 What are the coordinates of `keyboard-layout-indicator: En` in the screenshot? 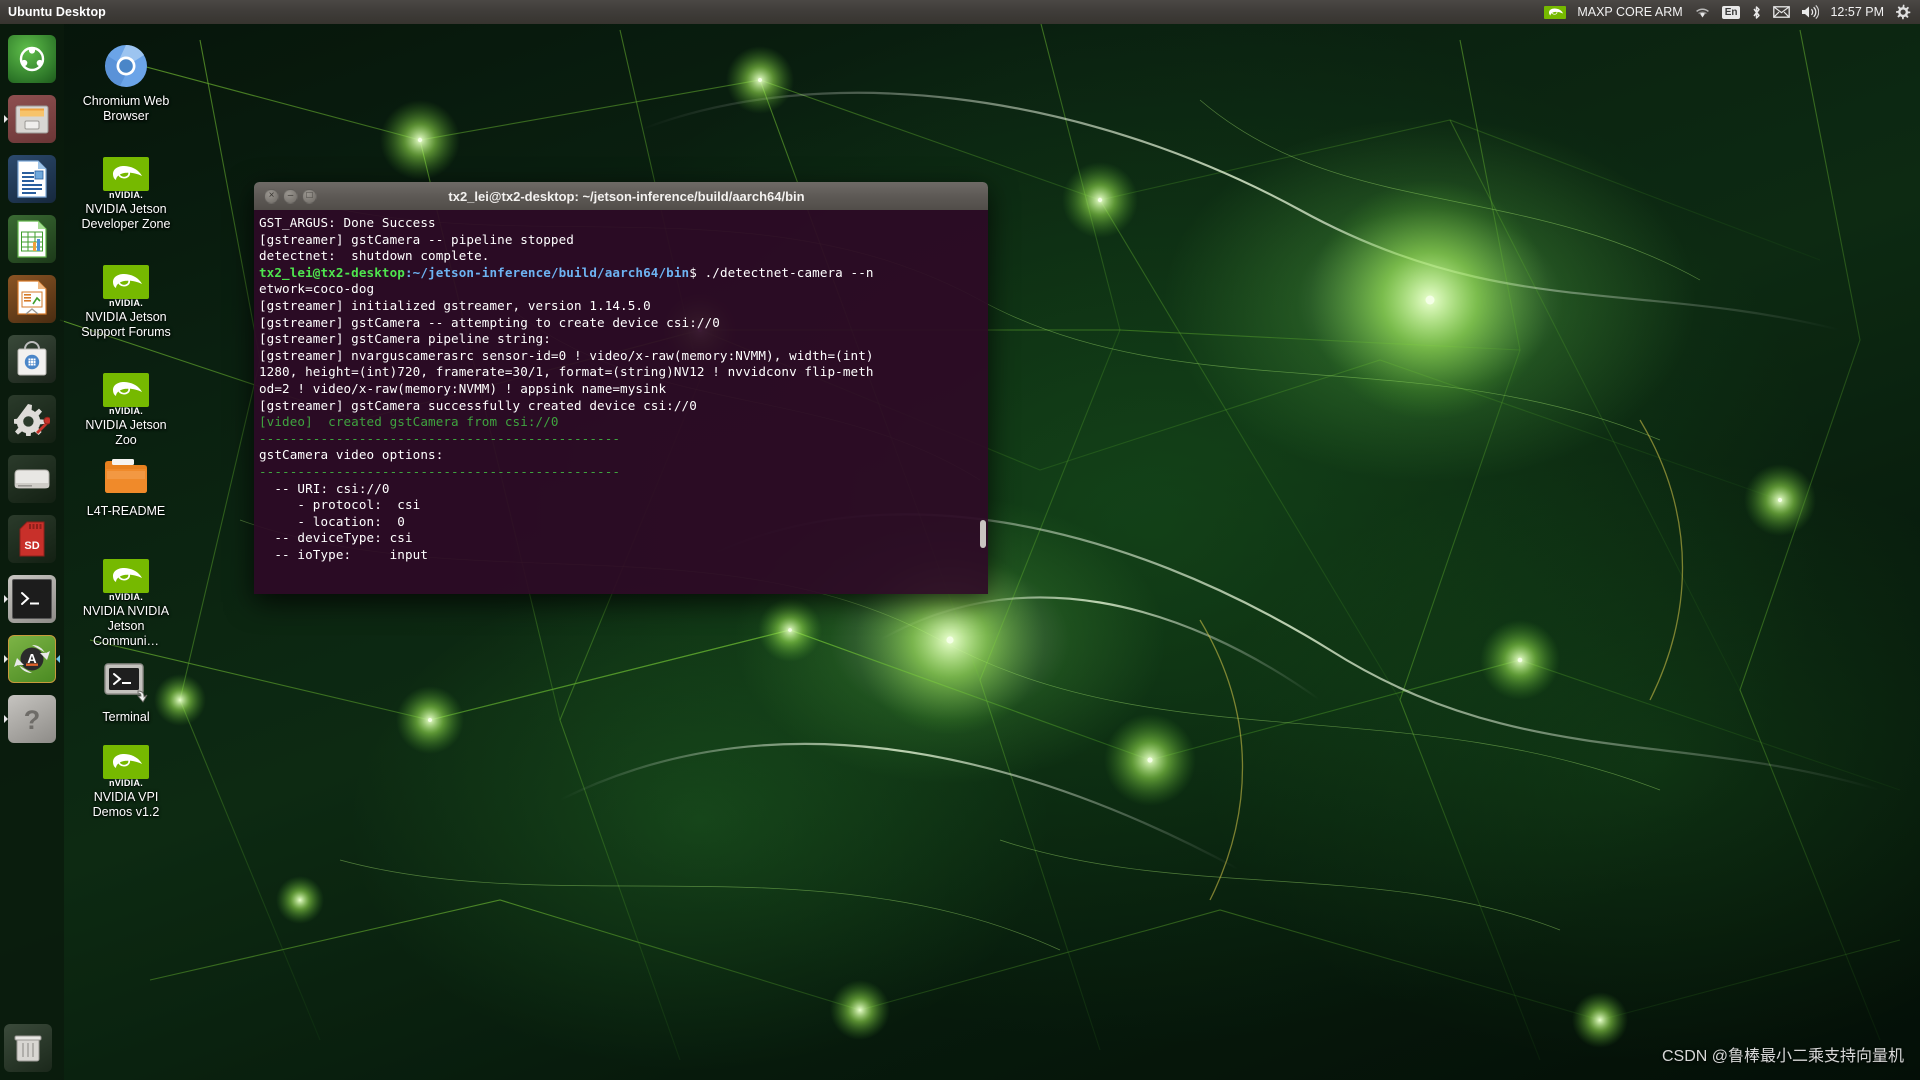 It's located at (1731, 12).